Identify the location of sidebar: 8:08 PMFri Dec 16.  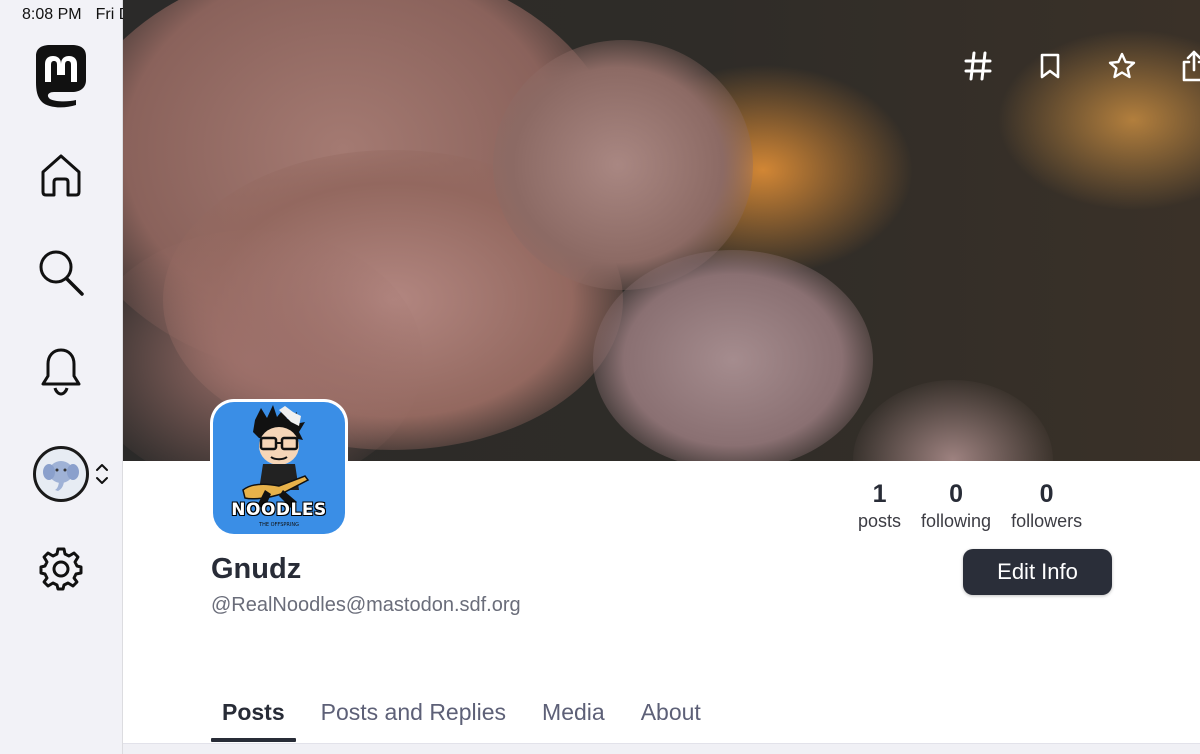
(84, 377).